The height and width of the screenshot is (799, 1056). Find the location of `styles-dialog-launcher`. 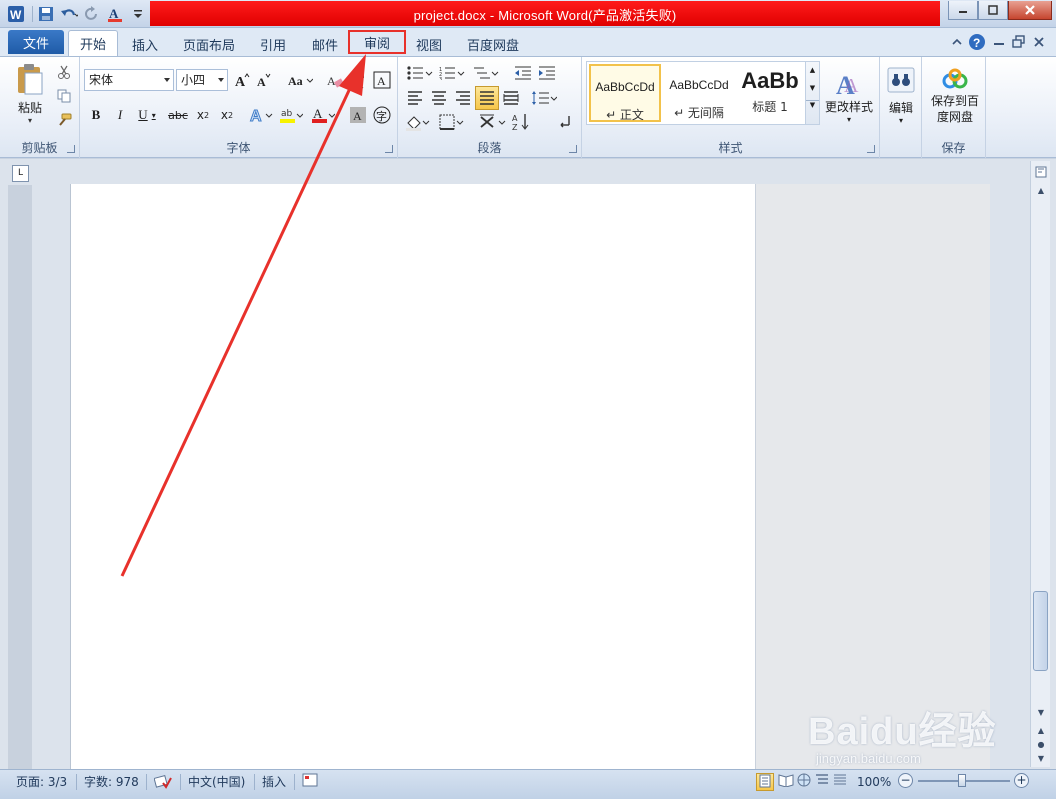

styles-dialog-launcher is located at coordinates (871, 149).